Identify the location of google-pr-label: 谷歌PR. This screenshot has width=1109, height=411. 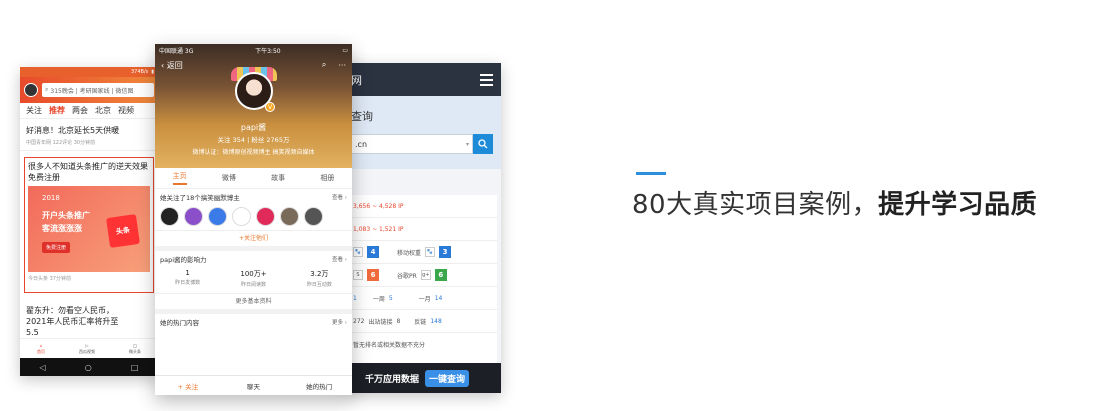
(407, 276).